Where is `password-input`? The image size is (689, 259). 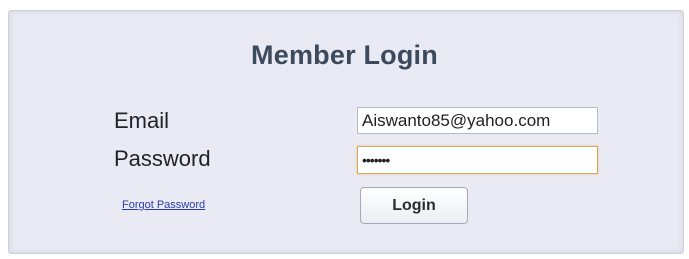 password-input is located at coordinates (477, 160).